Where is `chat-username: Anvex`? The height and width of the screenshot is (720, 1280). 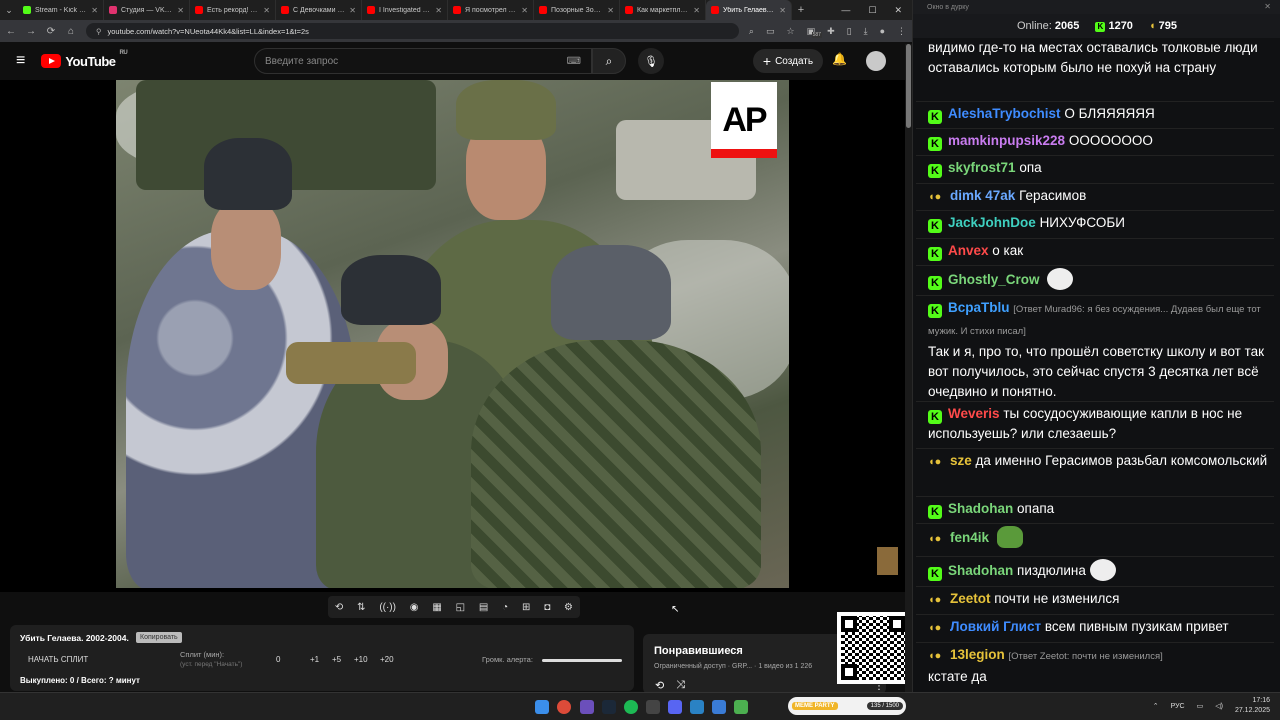 chat-username: Anvex is located at coordinates (968, 250).